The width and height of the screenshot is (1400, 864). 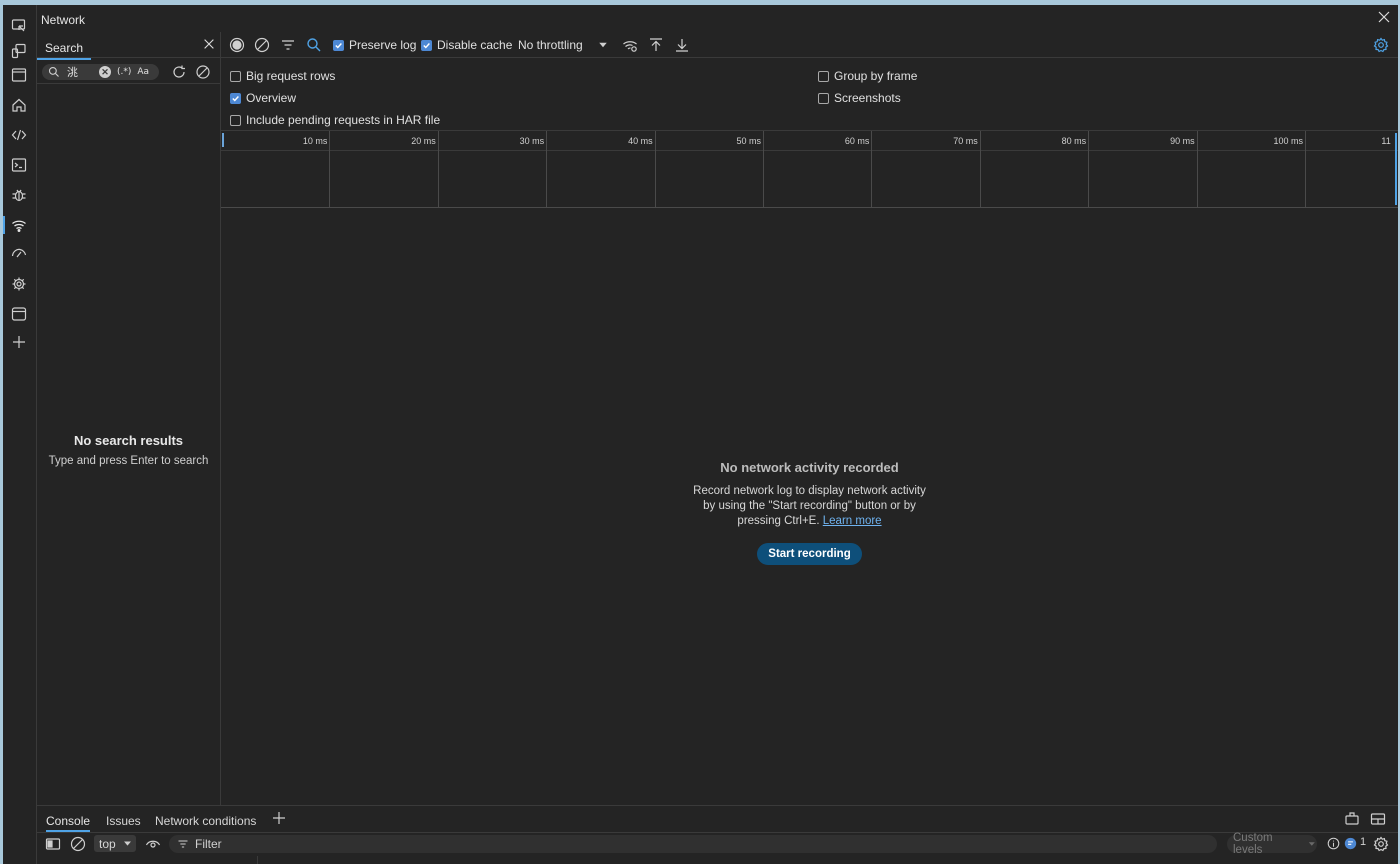 What do you see at coordinates (19, 105) in the screenshot?
I see `home-icon` at bounding box center [19, 105].